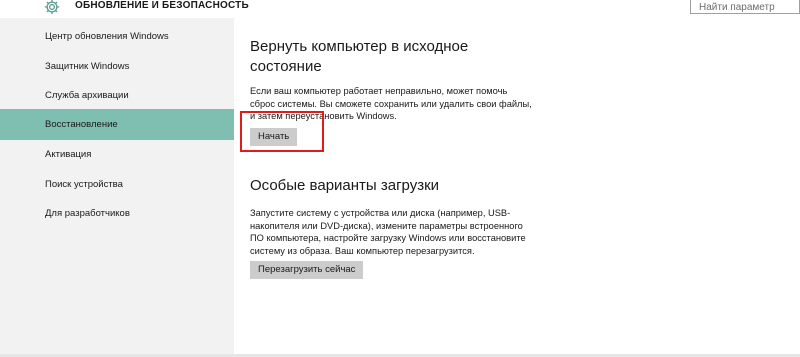 The height and width of the screenshot is (357, 800). Describe the element at coordinates (107, 36) in the screenshot. I see `sidebar-item-label: Центр обновления Windows` at that location.